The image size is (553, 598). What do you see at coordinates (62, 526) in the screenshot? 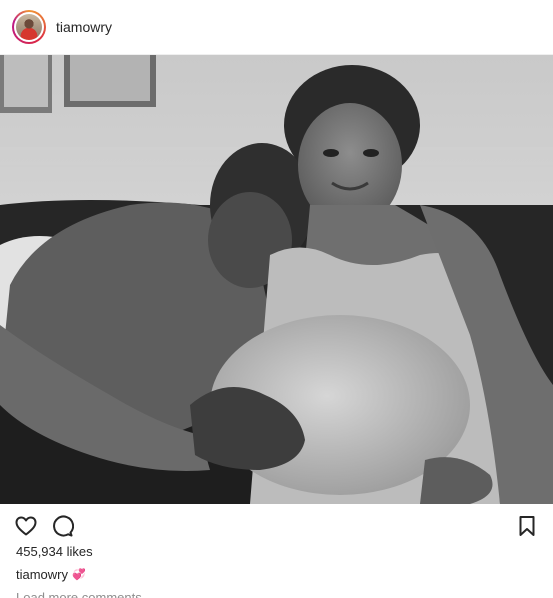
I see `comment-icon` at bounding box center [62, 526].